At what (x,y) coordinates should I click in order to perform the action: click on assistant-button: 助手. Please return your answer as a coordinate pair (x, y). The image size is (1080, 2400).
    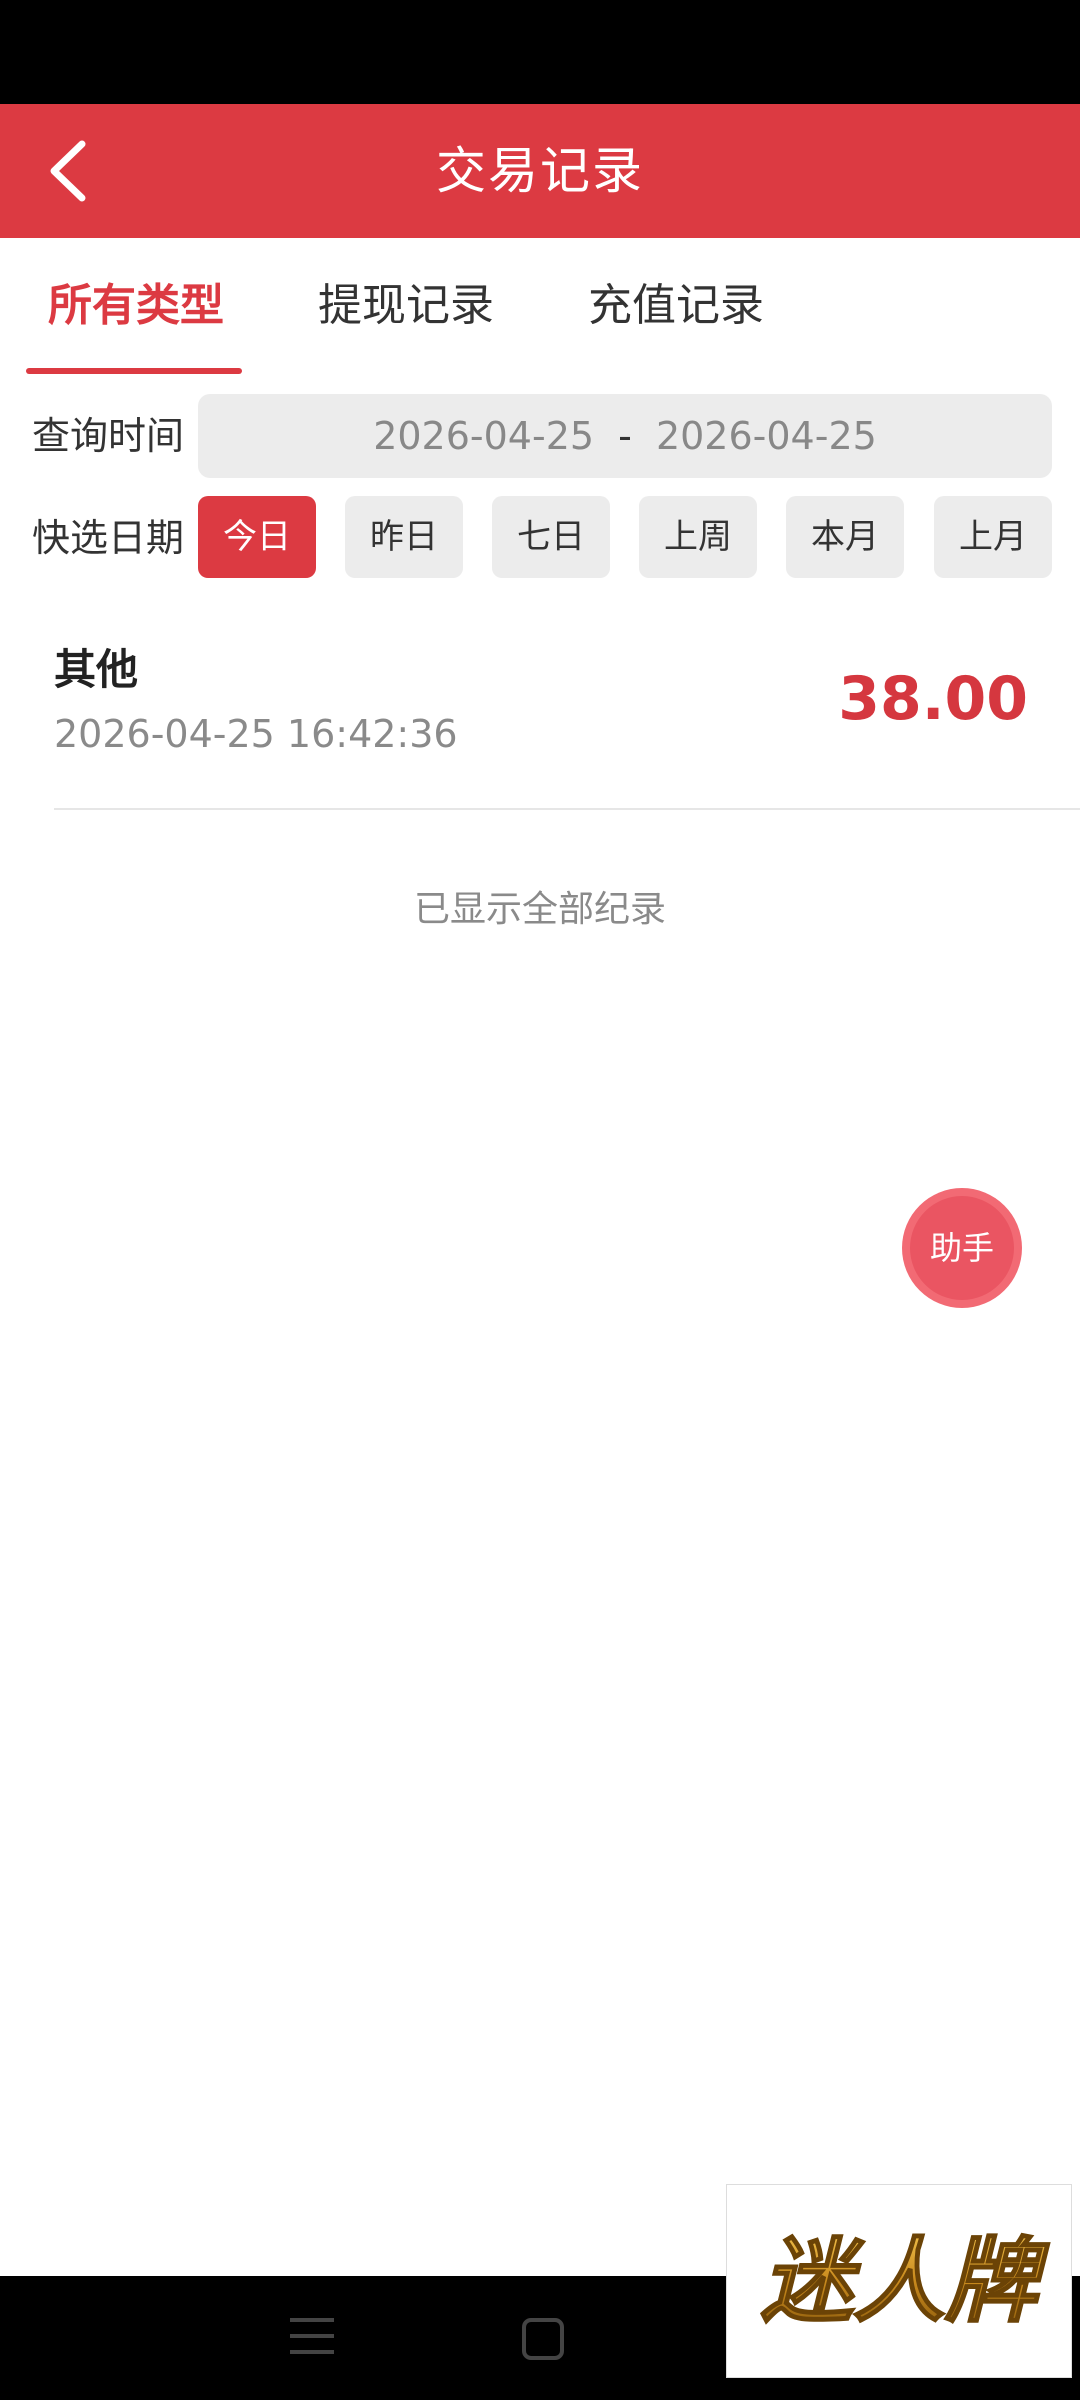
    Looking at the image, I should click on (962, 1248).